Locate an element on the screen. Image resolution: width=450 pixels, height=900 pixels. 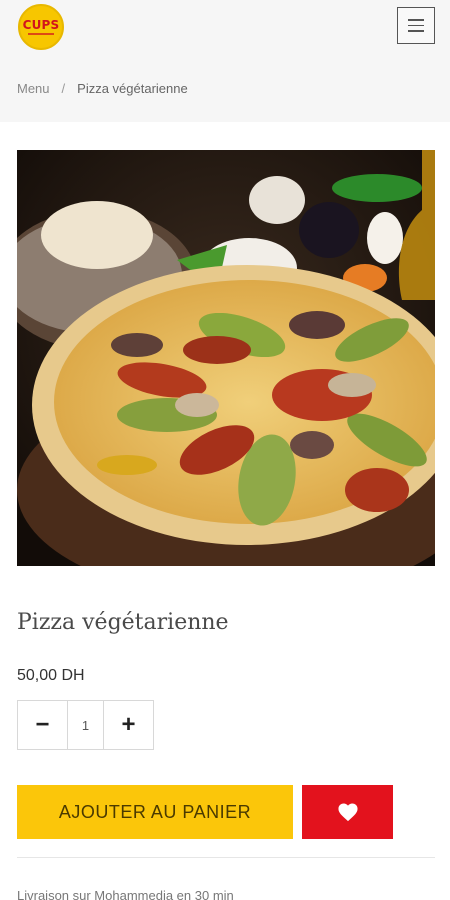
logo-text: CUPS is located at coordinates (41, 25).